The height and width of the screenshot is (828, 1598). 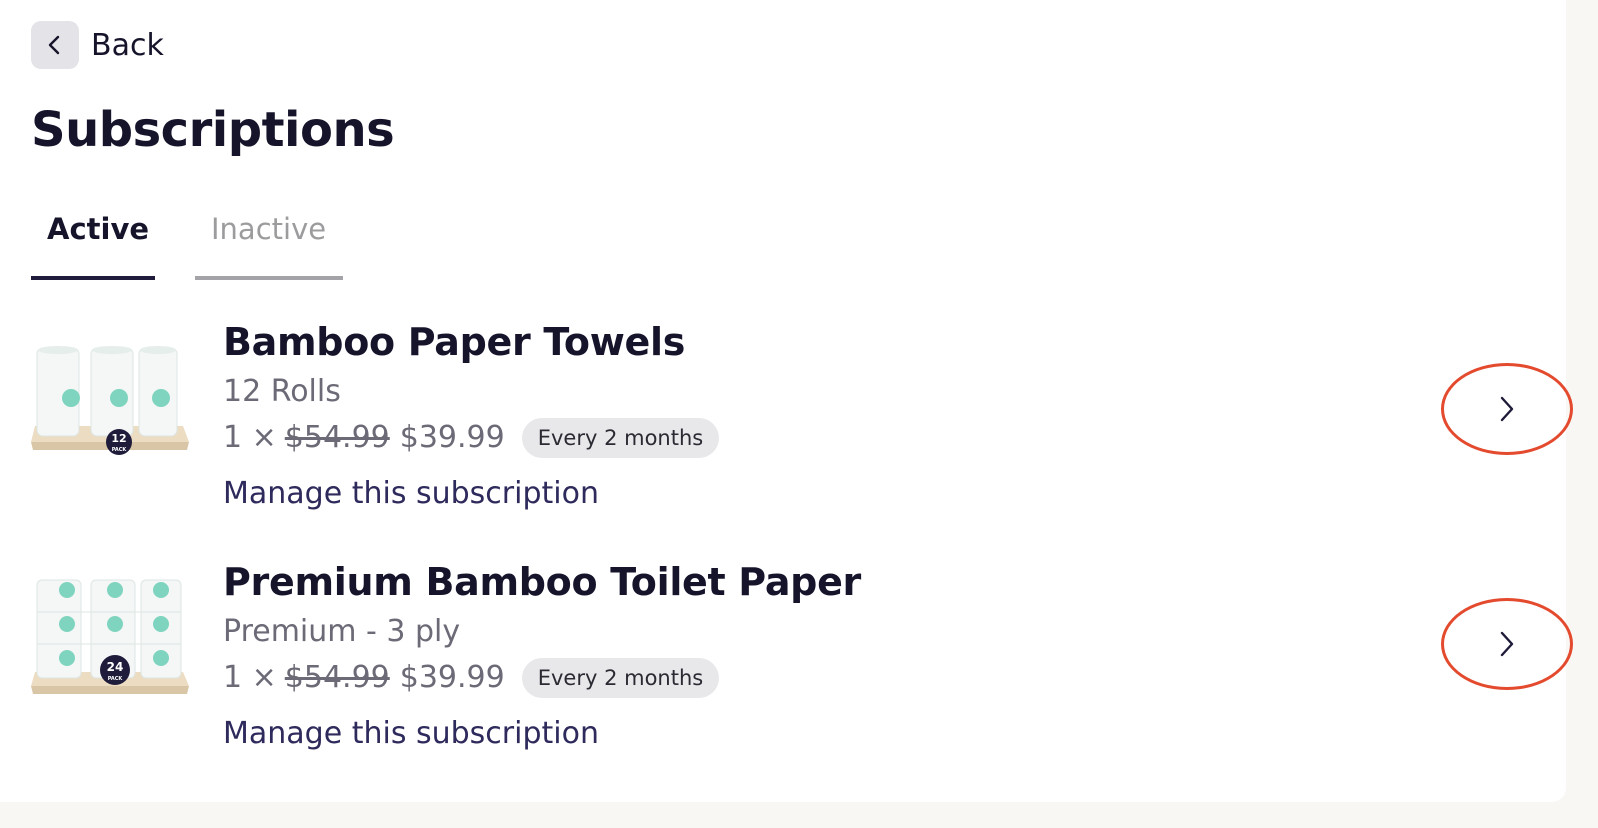 I want to click on pack-badge-number: 12, so click(x=118, y=438).